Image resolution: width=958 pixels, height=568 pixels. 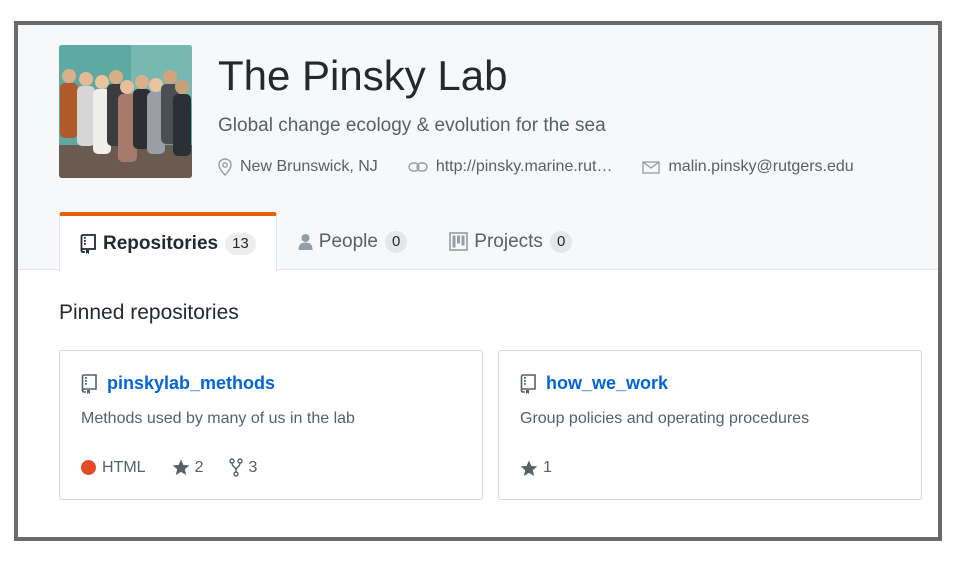 What do you see at coordinates (348, 241) in the screenshot?
I see `tab-people-label: People` at bounding box center [348, 241].